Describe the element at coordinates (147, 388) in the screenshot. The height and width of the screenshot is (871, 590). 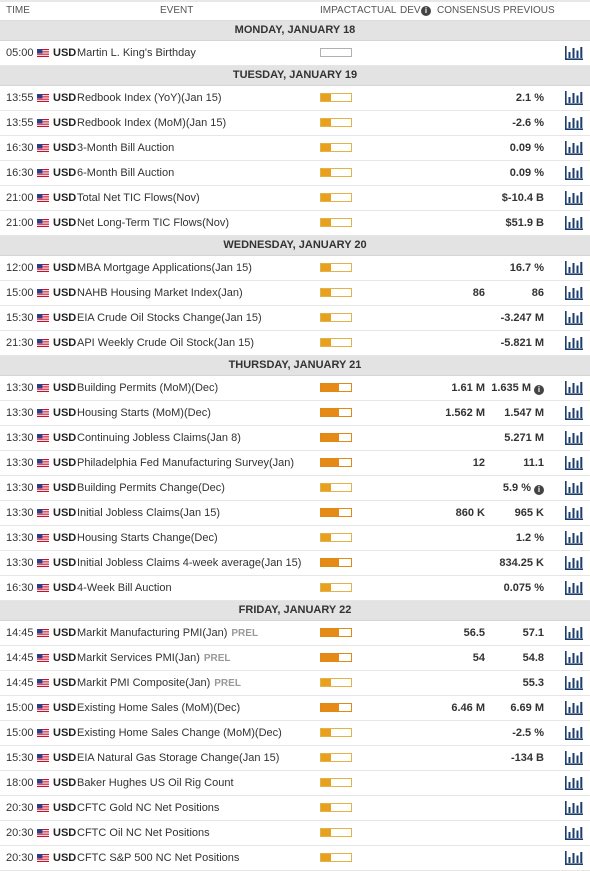
I see `event-name: Building Permits (MoM)(Dec)` at that location.